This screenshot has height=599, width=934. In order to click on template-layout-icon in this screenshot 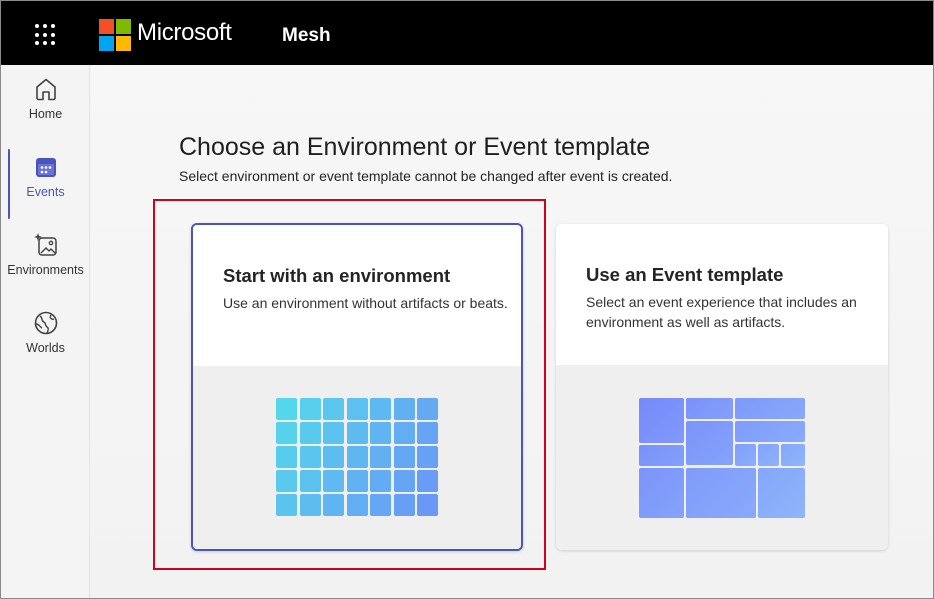, I will do `click(722, 458)`.